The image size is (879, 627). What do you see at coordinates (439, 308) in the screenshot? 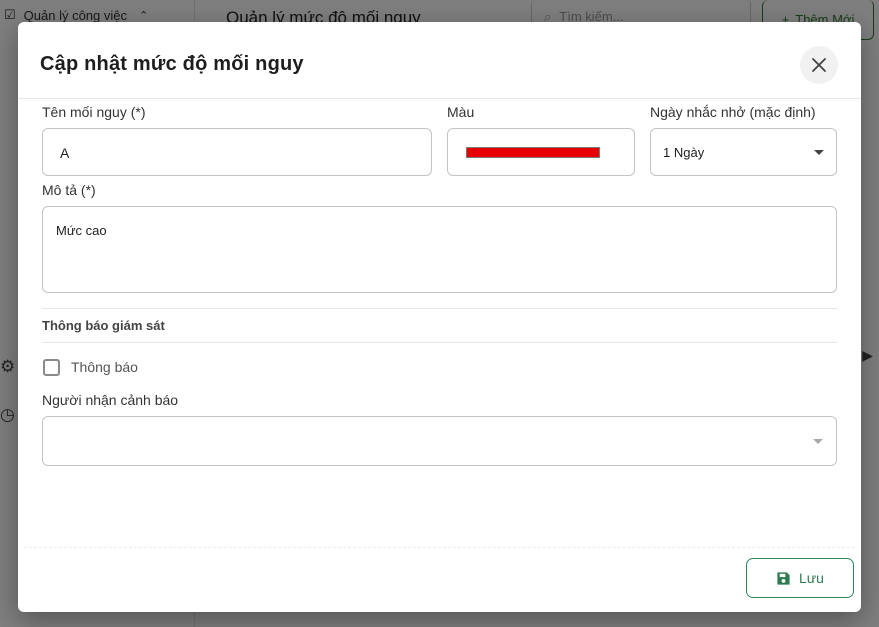
I see `section-divider-top` at bounding box center [439, 308].